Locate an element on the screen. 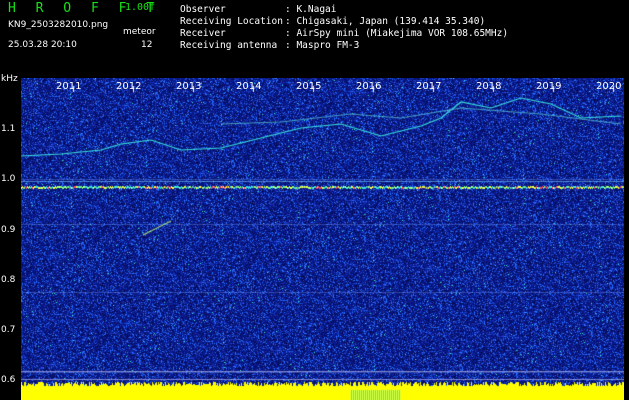 Image resolution: width=629 pixels, height=400 pixels. y-tick-0-6: 0.6 is located at coordinates (8, 380).